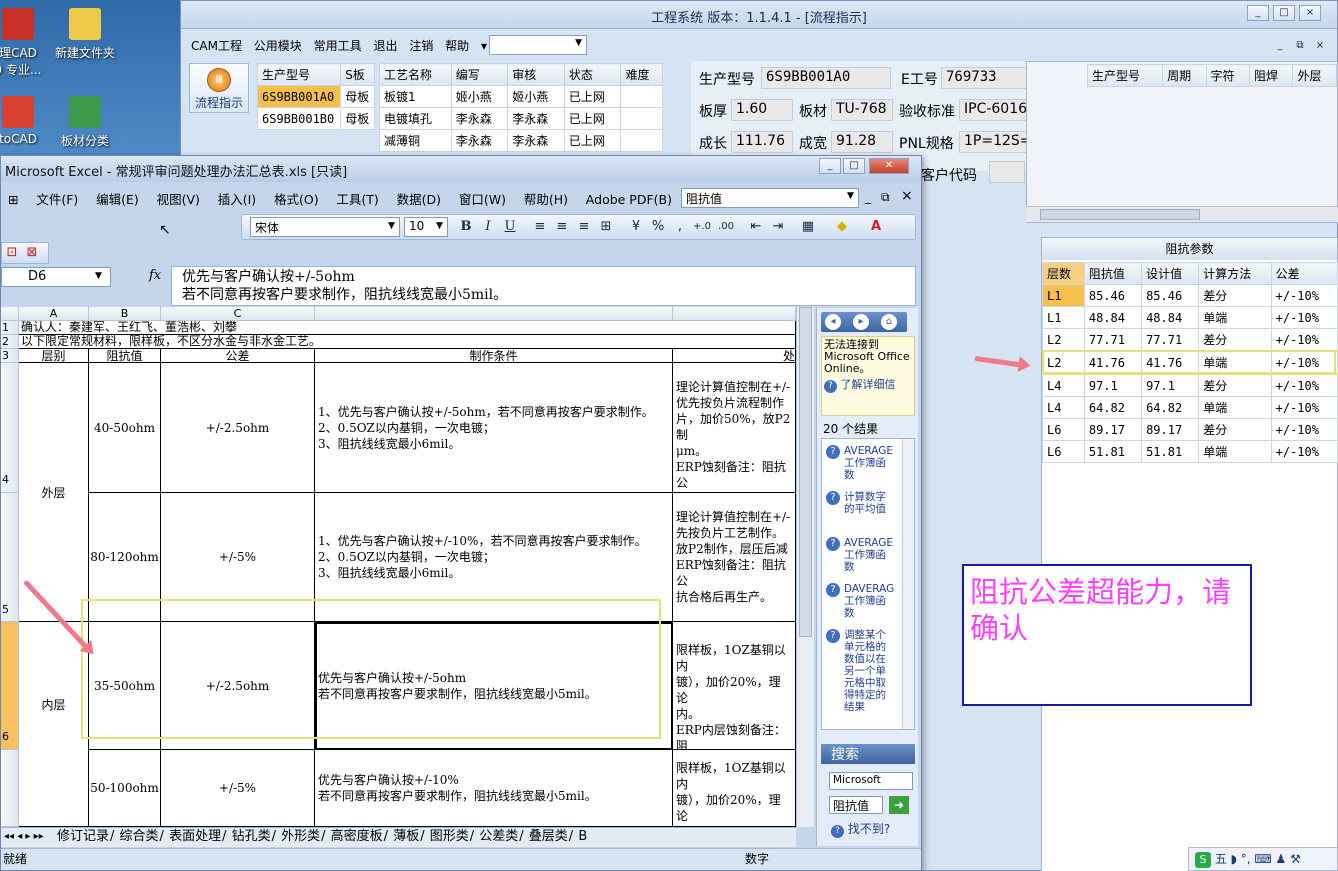  I want to click on sheet-tab: 高密度板, so click(357, 836).